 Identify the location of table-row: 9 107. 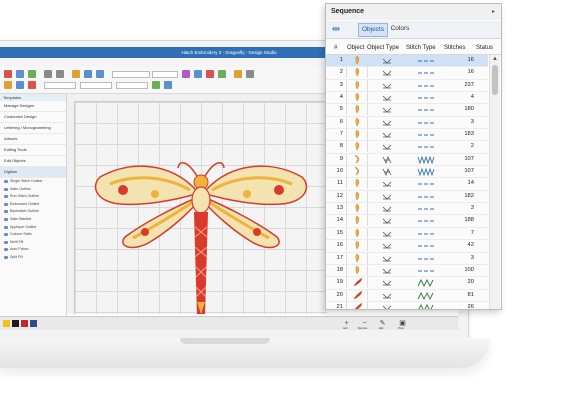
(407, 160).